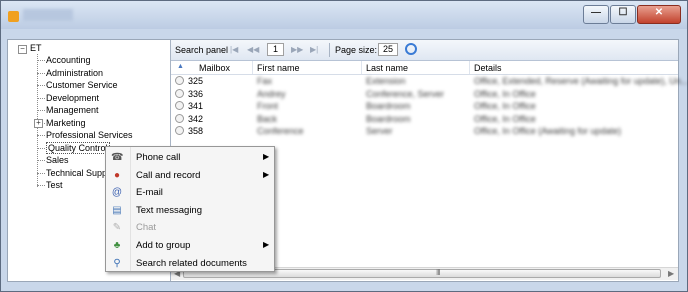  I want to click on tree-item-label: Customer Service, so click(82, 85).